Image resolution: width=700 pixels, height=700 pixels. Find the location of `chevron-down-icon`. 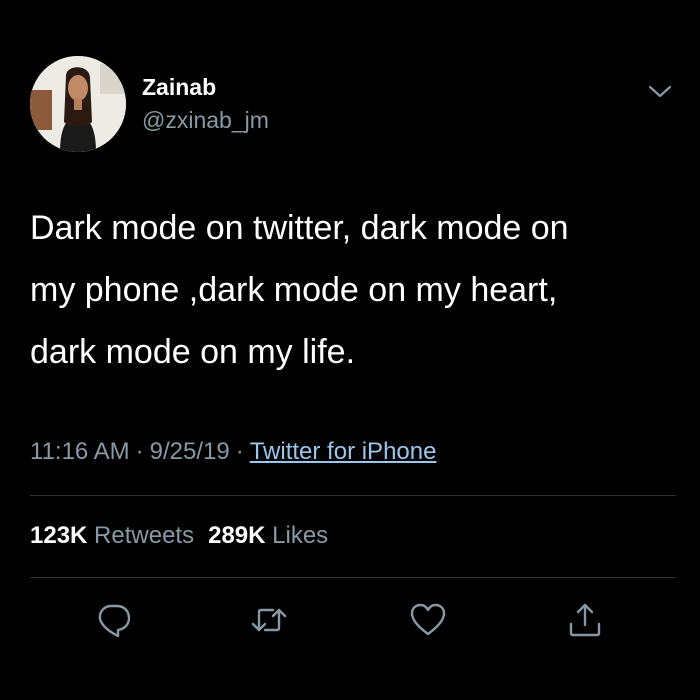

chevron-down-icon is located at coordinates (660, 91).